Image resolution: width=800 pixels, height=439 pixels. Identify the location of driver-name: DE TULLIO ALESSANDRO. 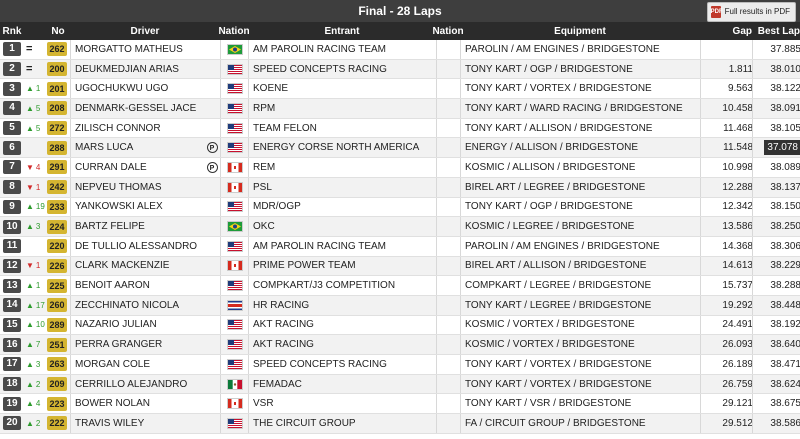
(147, 246).